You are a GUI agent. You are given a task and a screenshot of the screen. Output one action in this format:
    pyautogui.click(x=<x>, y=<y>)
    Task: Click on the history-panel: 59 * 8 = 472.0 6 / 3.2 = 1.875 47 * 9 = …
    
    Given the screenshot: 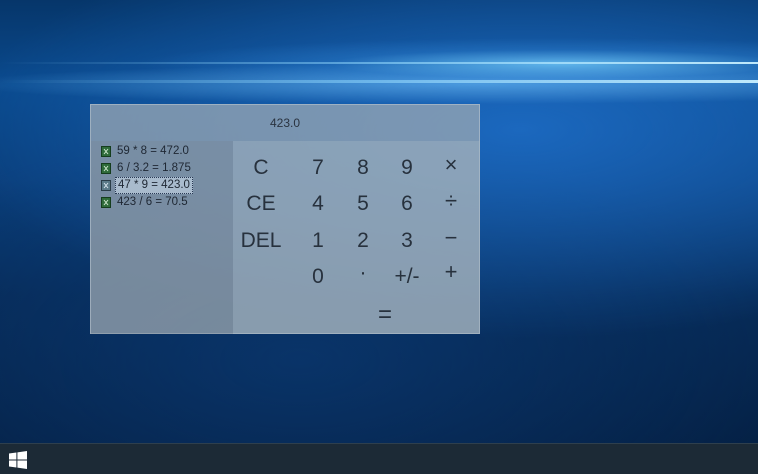 What is the action you would take?
    pyautogui.click(x=162, y=237)
    